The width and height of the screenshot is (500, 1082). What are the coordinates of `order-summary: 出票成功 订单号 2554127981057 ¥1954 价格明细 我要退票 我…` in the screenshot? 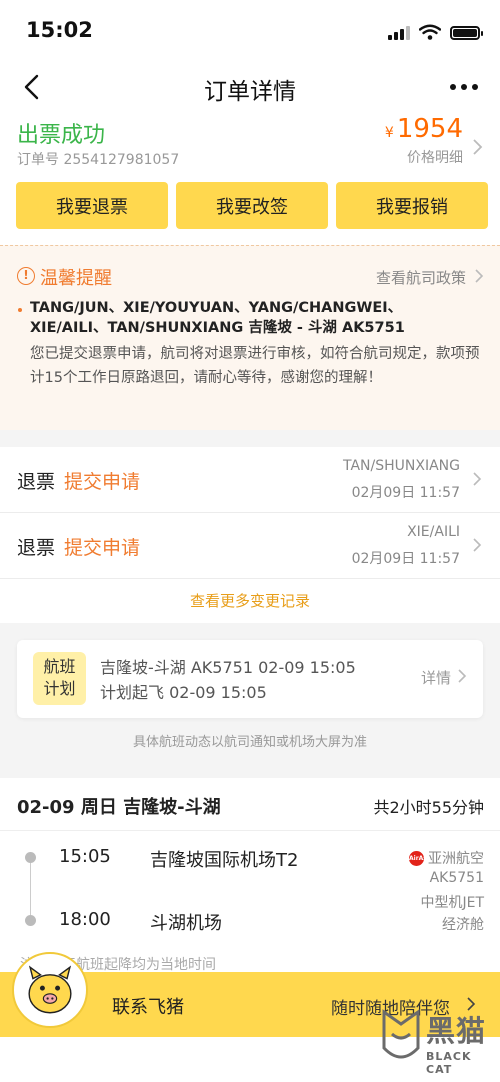 It's located at (250, 178).